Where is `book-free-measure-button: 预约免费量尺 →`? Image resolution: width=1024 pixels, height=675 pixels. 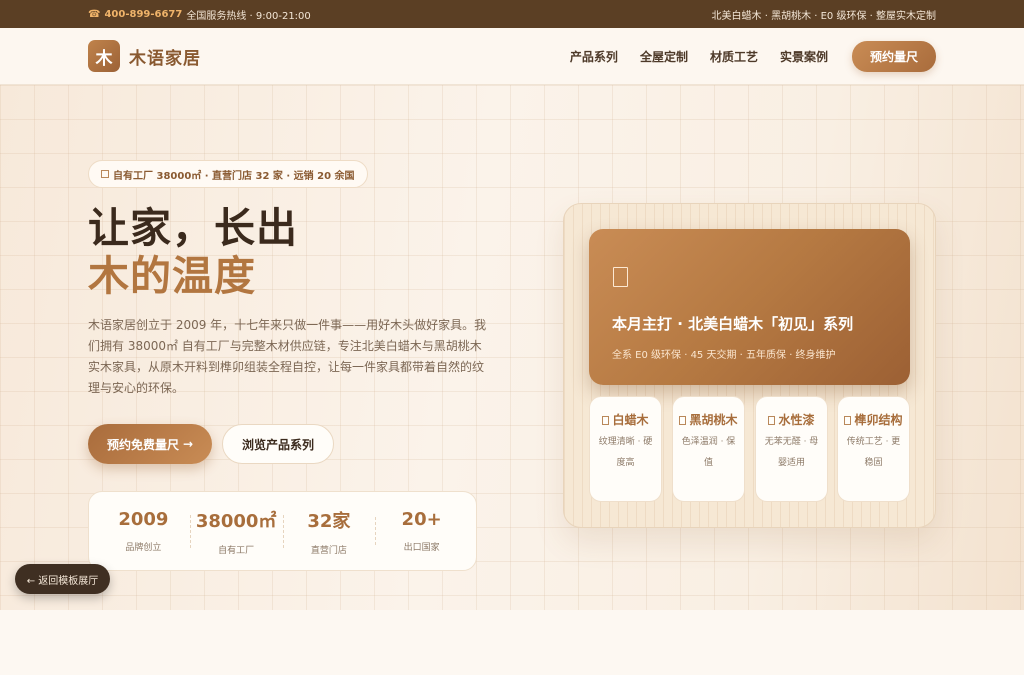 book-free-measure-button: 预约免费量尺 → is located at coordinates (150, 444).